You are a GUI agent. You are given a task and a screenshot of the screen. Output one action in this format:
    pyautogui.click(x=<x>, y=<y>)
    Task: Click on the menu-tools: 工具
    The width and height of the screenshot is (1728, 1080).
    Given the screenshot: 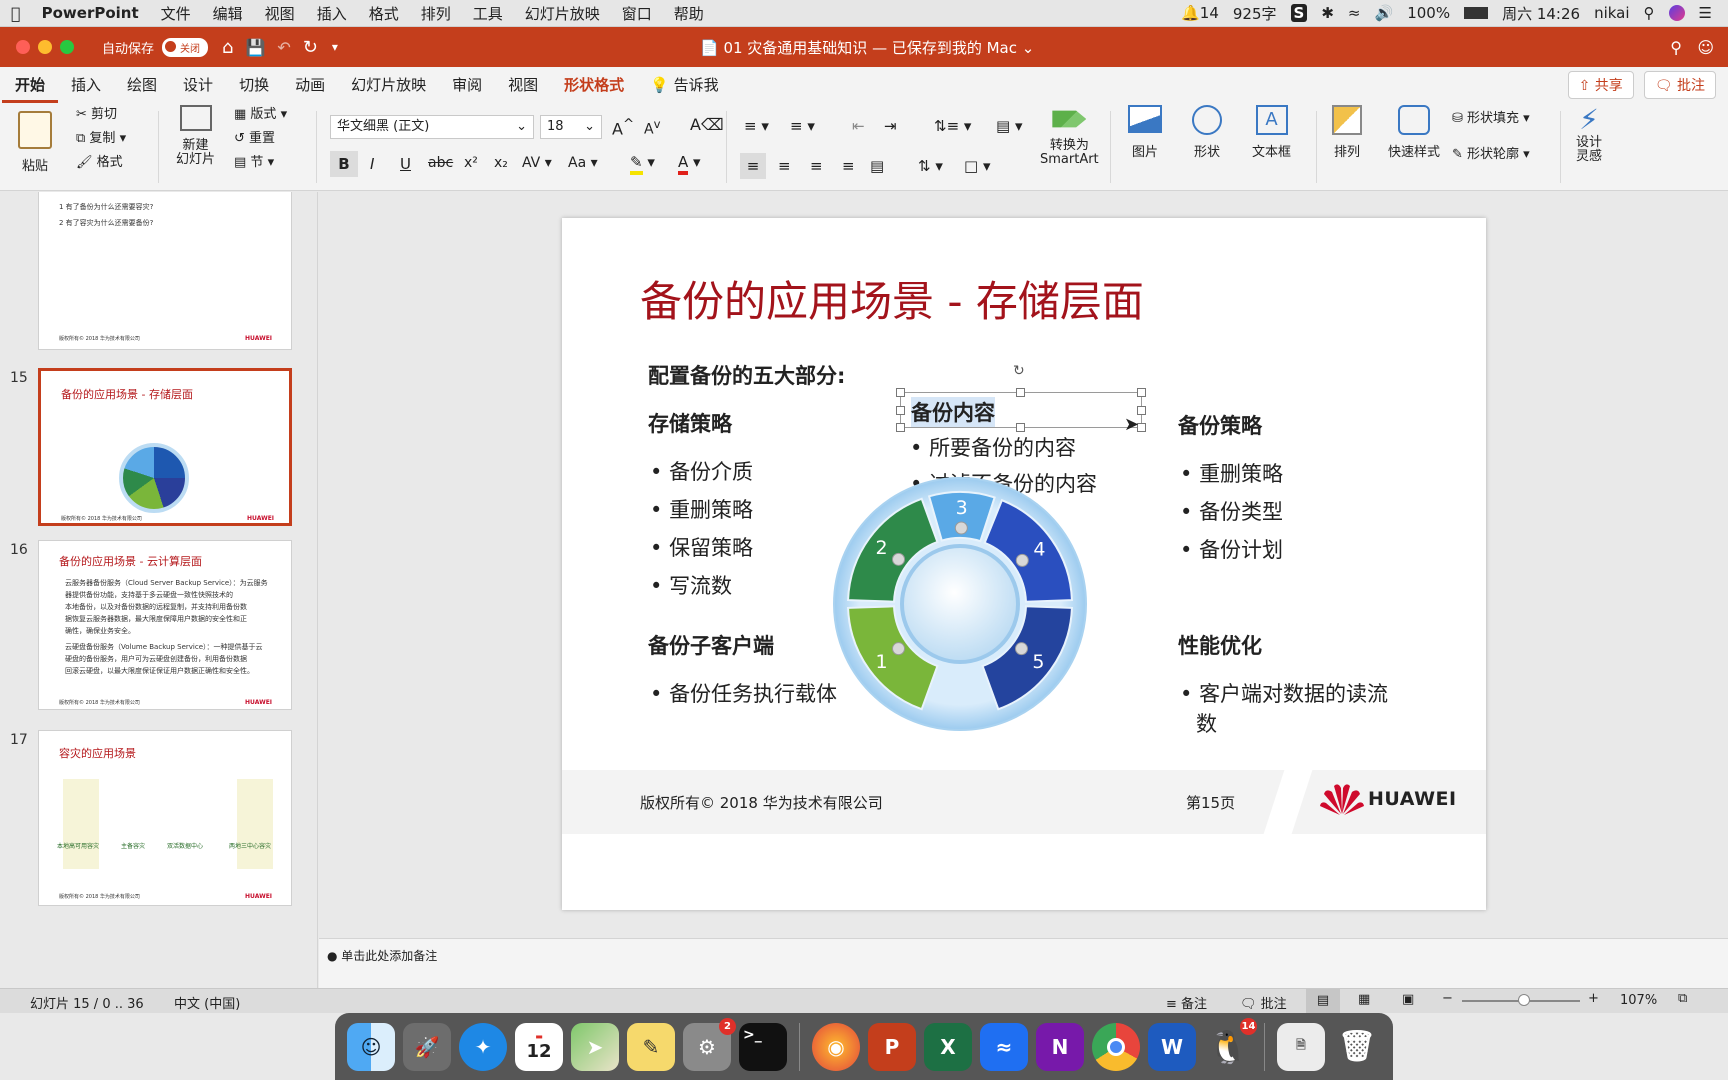 What is the action you would take?
    pyautogui.click(x=488, y=13)
    